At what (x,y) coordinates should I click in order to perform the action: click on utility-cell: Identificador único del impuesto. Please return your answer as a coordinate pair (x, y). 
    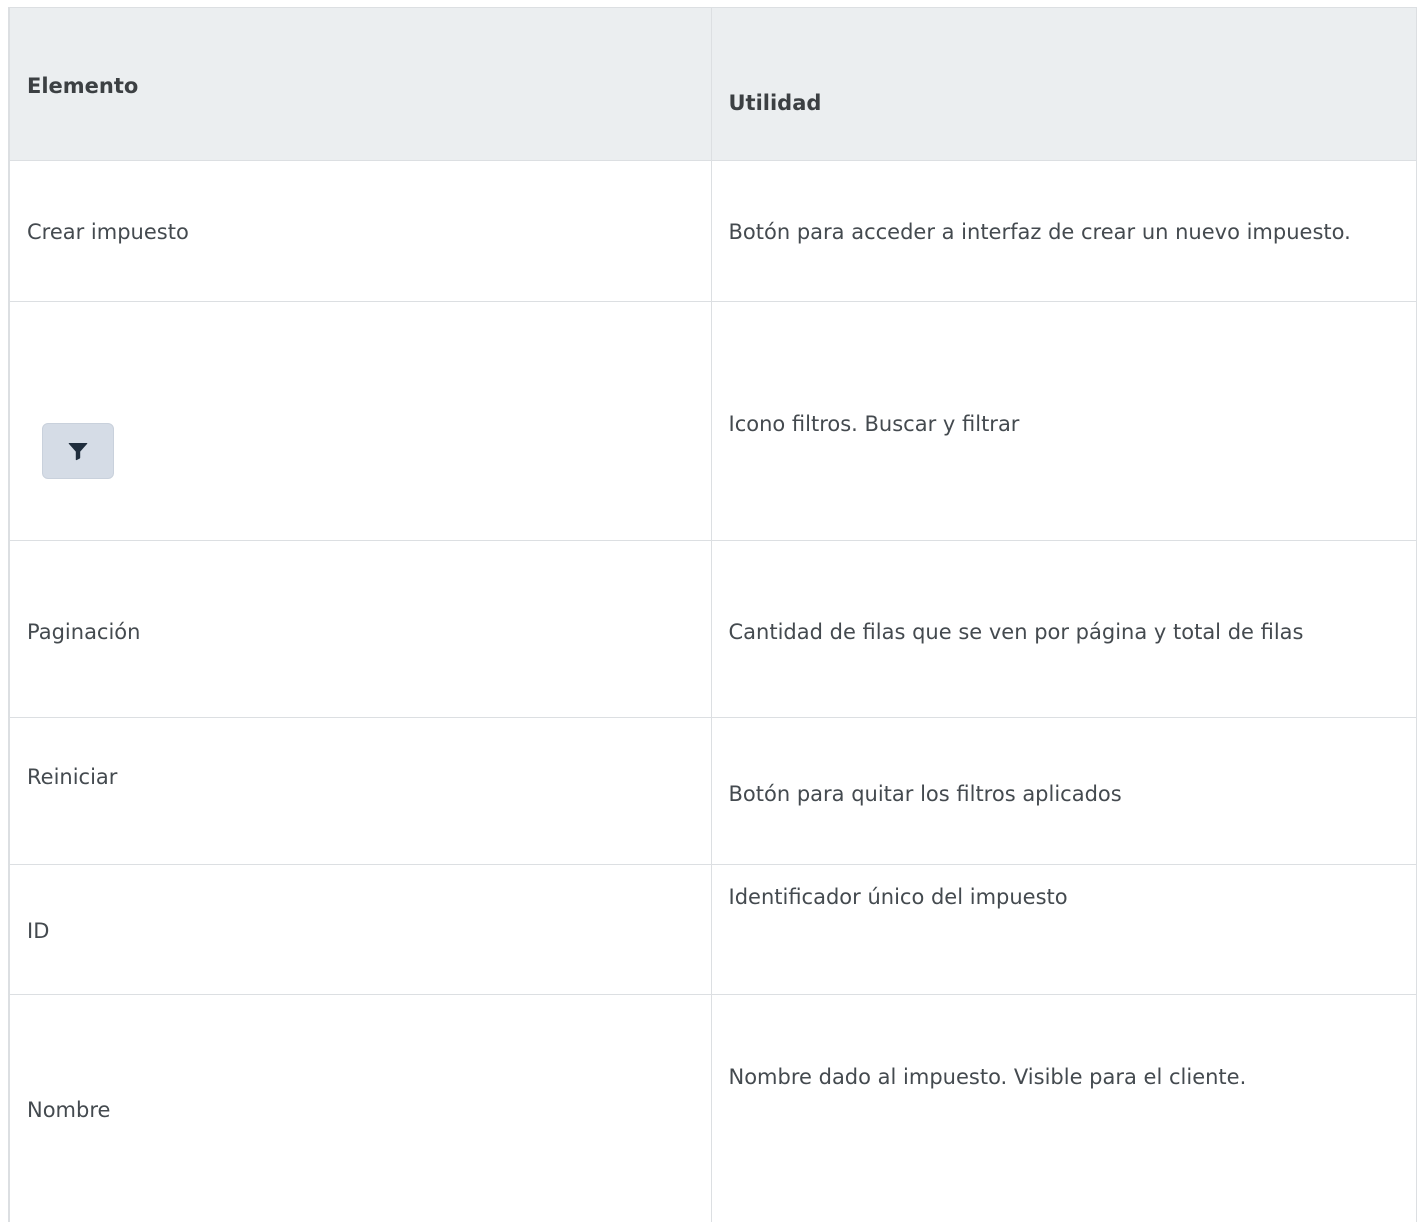
    Looking at the image, I should click on (1063, 929).